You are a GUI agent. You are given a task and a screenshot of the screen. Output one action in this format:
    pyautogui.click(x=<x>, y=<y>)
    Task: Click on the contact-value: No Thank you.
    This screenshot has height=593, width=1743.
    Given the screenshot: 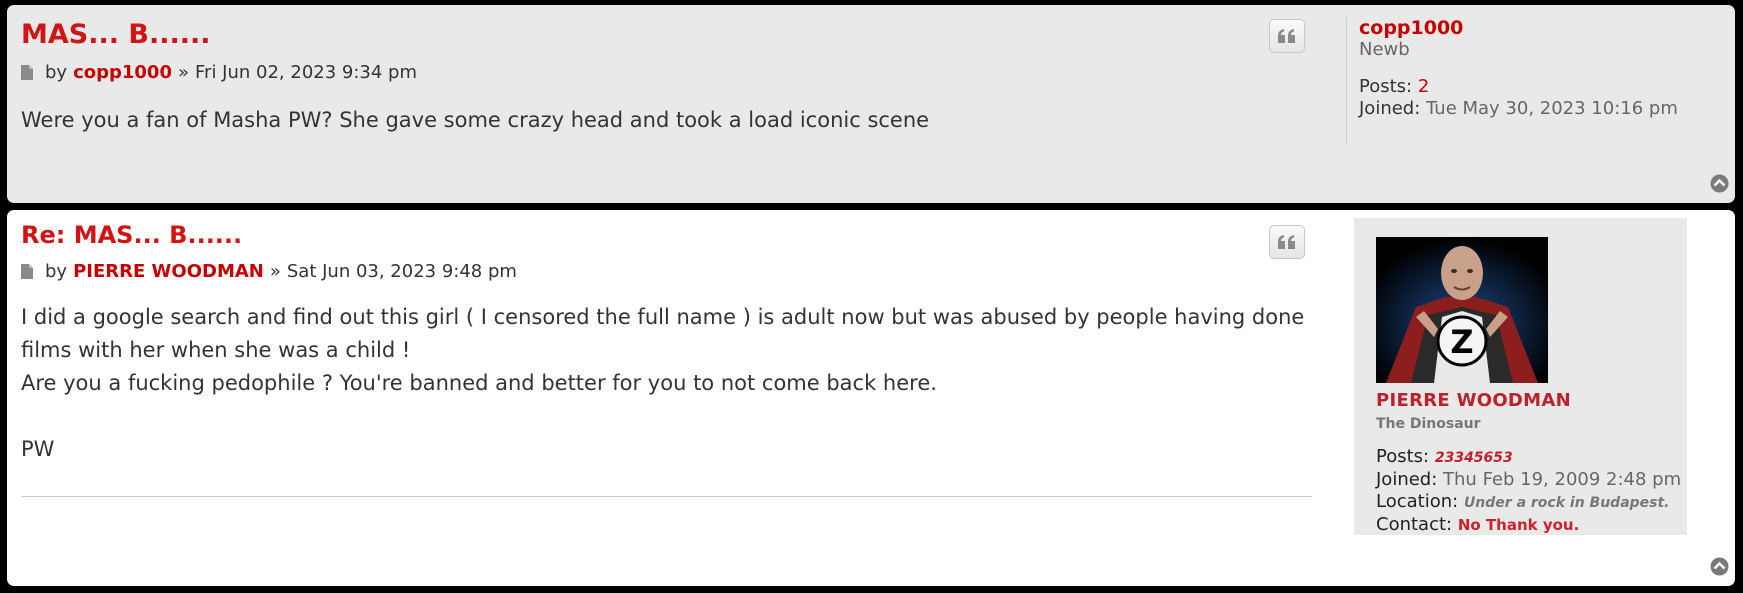 What is the action you would take?
    pyautogui.click(x=1518, y=525)
    